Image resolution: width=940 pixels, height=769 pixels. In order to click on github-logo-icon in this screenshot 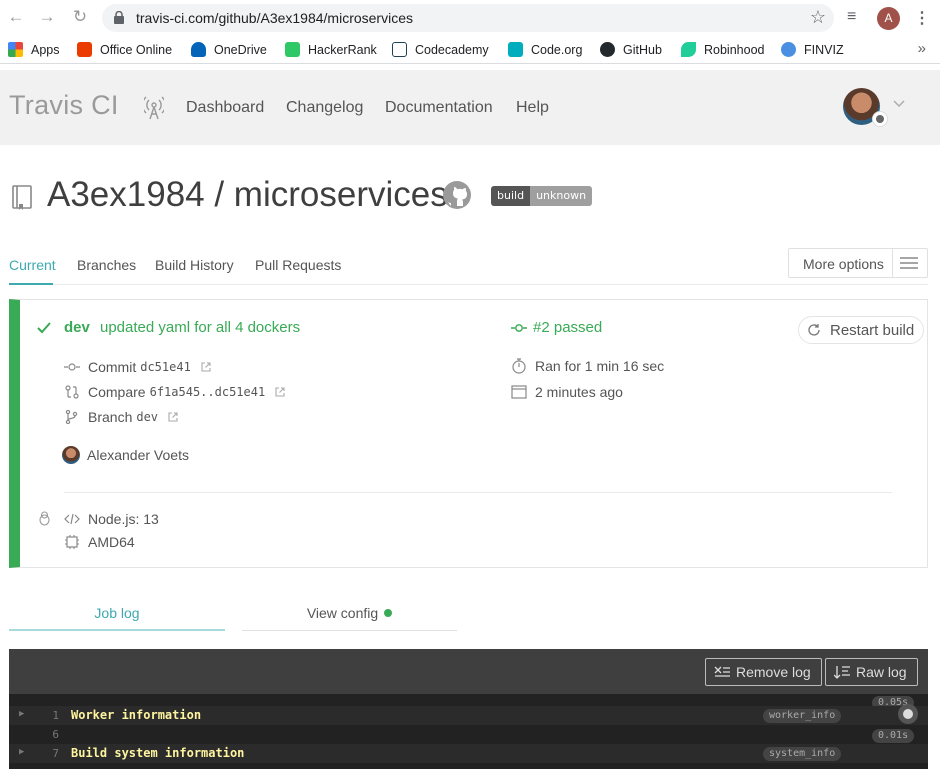, I will do `click(457, 195)`.